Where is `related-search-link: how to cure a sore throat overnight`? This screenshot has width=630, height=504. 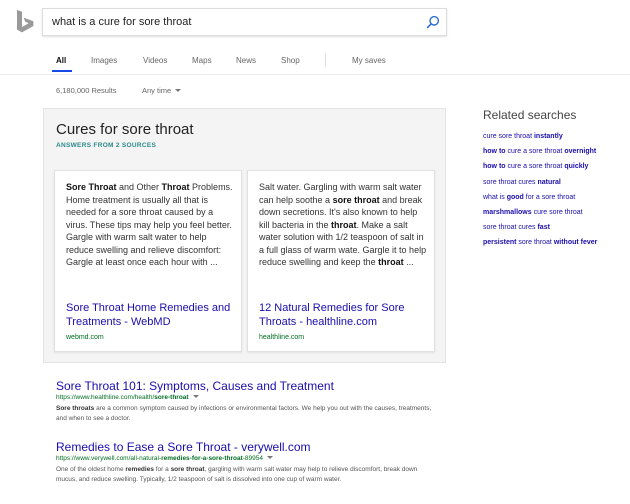
related-search-link: how to cure a sore throat overnight is located at coordinates (555, 151).